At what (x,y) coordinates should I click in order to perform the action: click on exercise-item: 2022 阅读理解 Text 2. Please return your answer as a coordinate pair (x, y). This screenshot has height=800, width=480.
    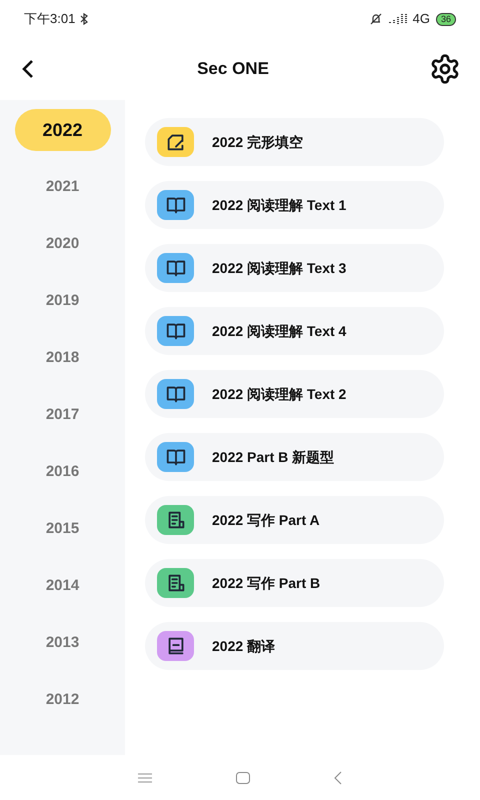
    Looking at the image, I should click on (294, 394).